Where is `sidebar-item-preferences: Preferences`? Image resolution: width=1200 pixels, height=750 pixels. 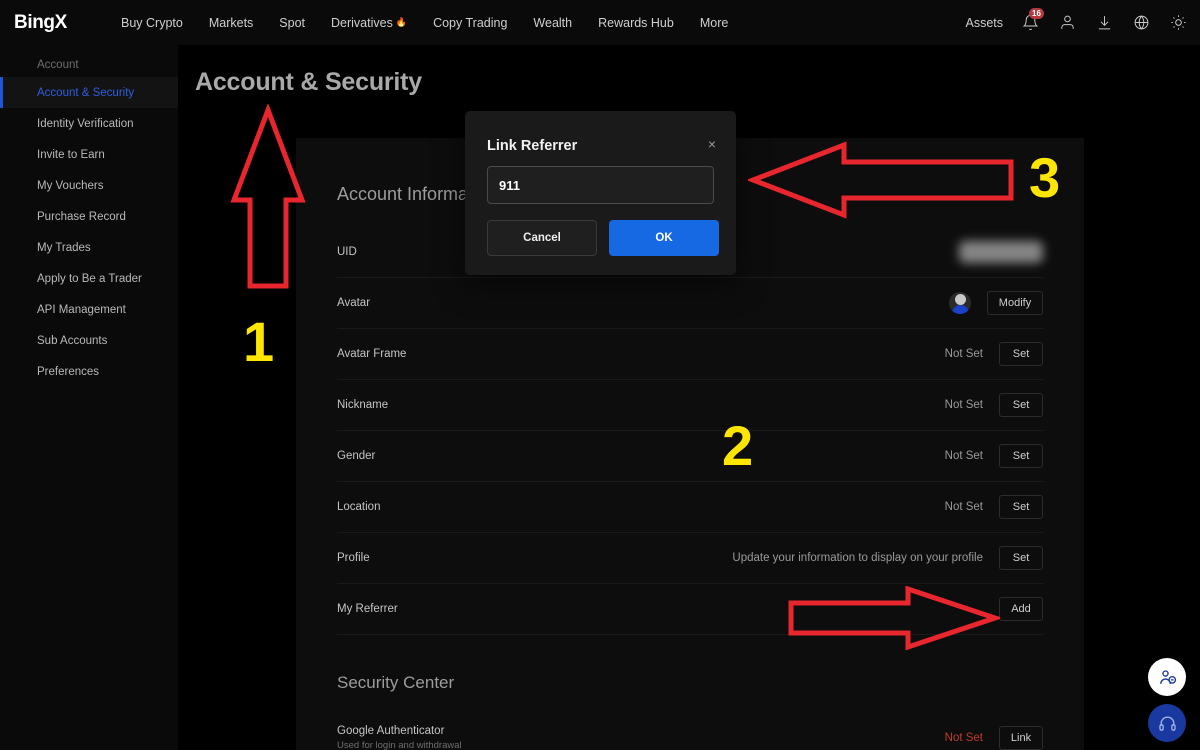
sidebar-item-preferences: Preferences is located at coordinates (89, 371).